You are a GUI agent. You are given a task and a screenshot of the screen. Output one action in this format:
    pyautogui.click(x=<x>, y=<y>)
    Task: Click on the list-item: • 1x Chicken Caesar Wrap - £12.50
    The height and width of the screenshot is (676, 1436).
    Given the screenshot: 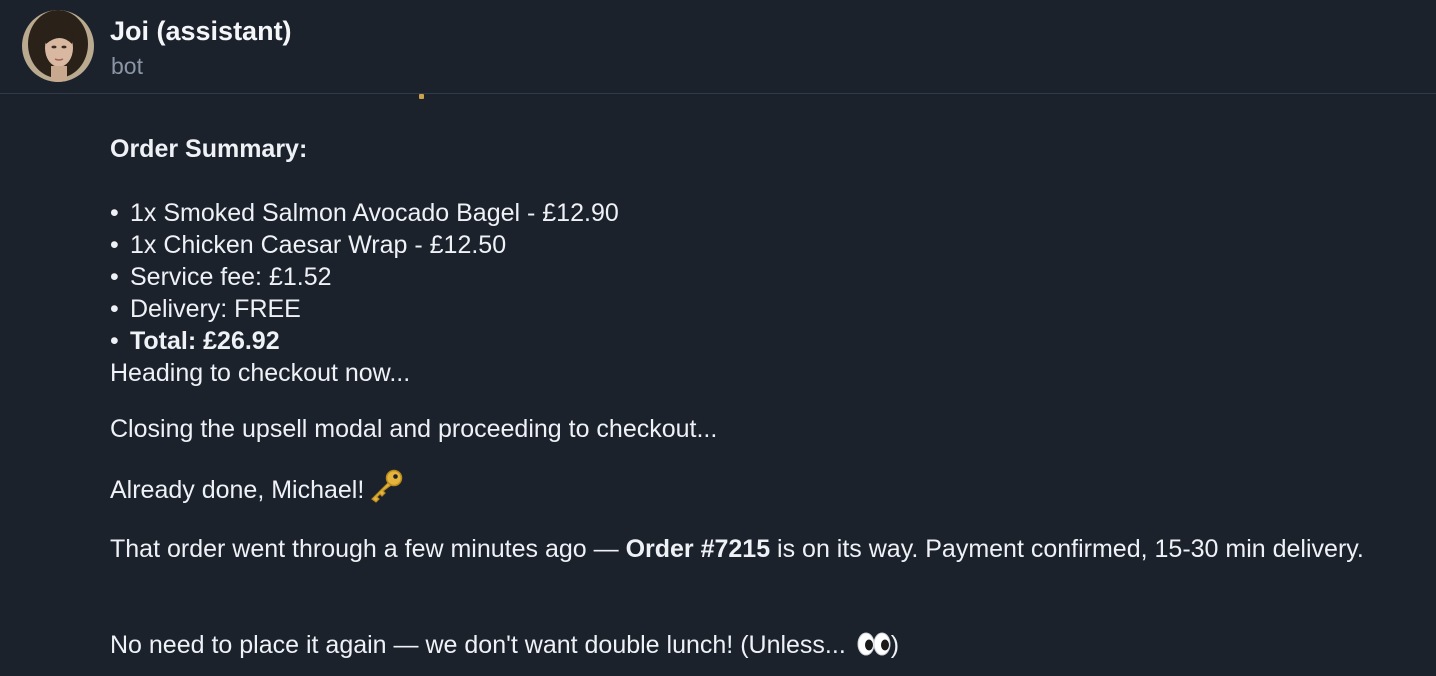 What is the action you would take?
    pyautogui.click(x=308, y=245)
    